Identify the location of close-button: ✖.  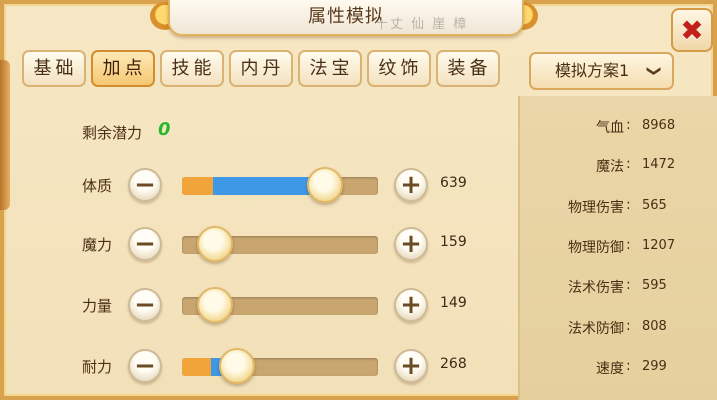
(692, 30).